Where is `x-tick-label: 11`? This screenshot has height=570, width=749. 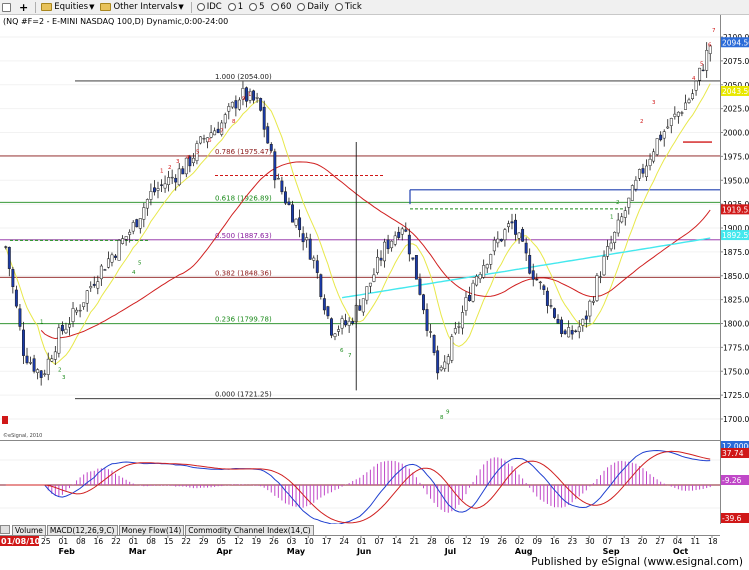 x-tick-label: 11 is located at coordinates (695, 541).